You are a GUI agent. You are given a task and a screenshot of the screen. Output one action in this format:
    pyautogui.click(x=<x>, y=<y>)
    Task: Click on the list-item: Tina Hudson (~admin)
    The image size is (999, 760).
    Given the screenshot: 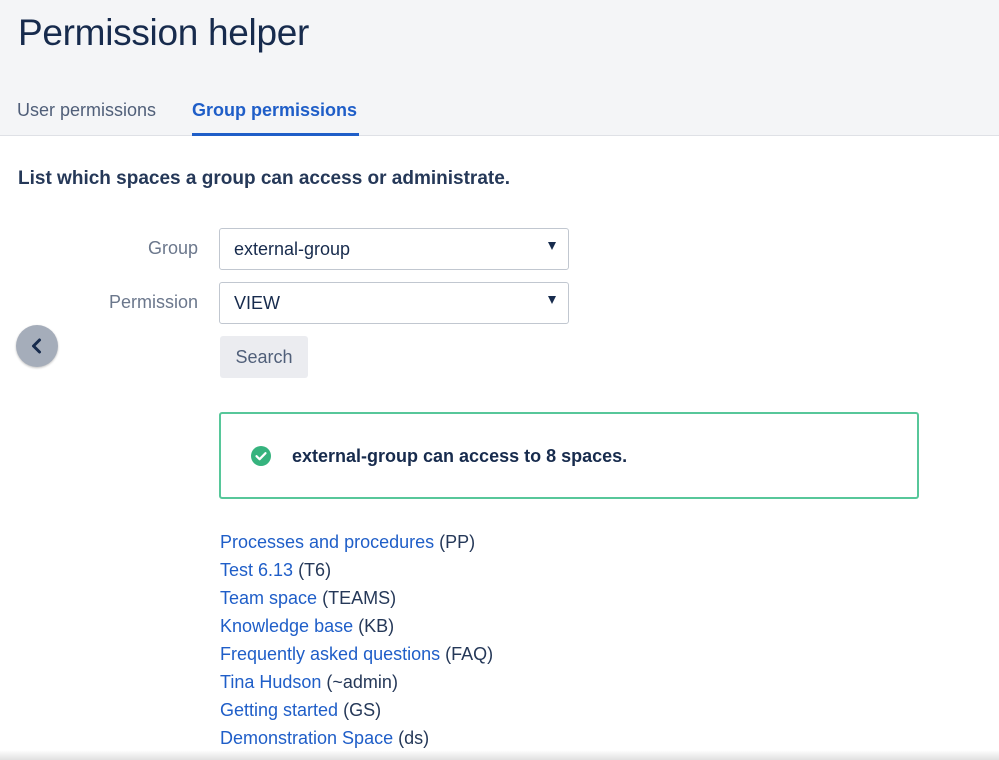 What is the action you would take?
    pyautogui.click(x=356, y=684)
    